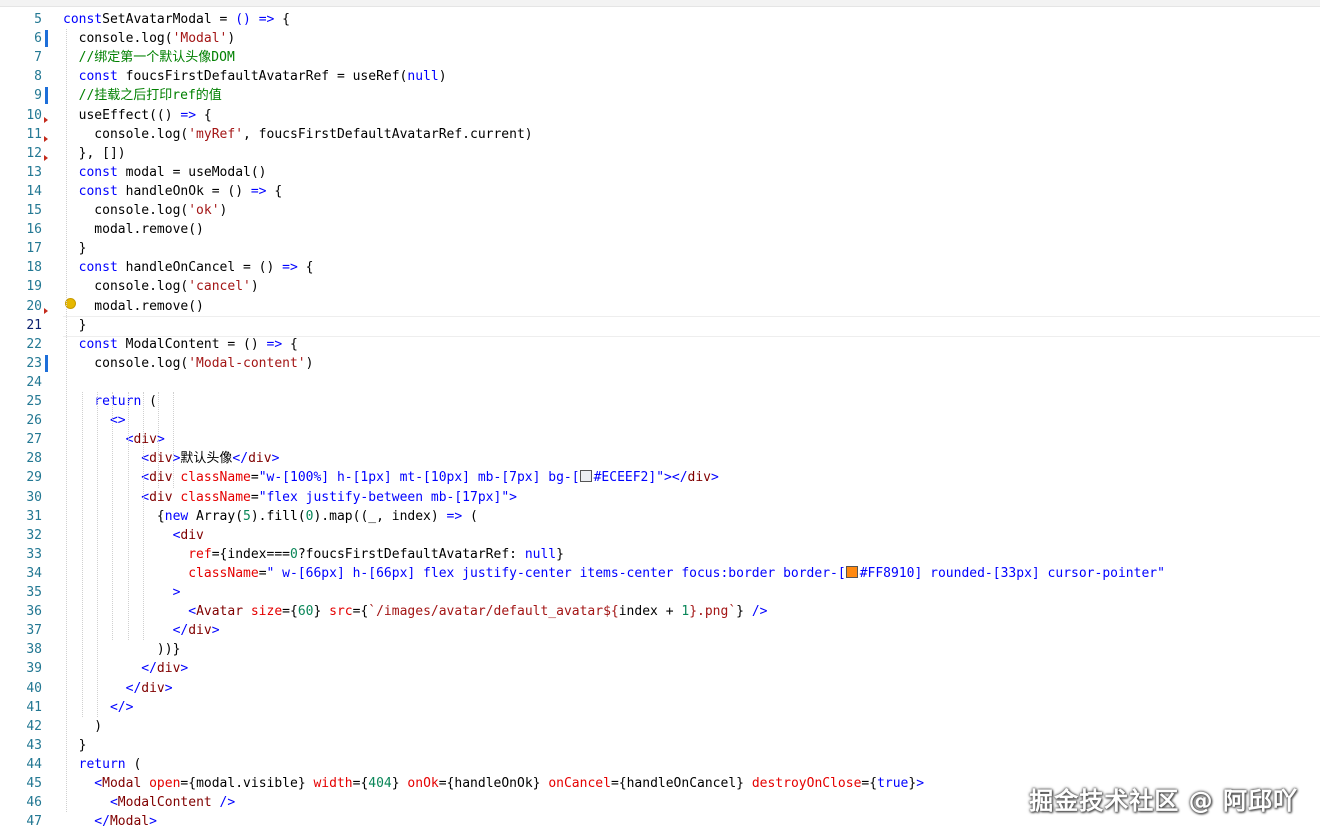 Image resolution: width=1320 pixels, height=834 pixels. I want to click on code-token: handleOnOk = (), so click(184, 191).